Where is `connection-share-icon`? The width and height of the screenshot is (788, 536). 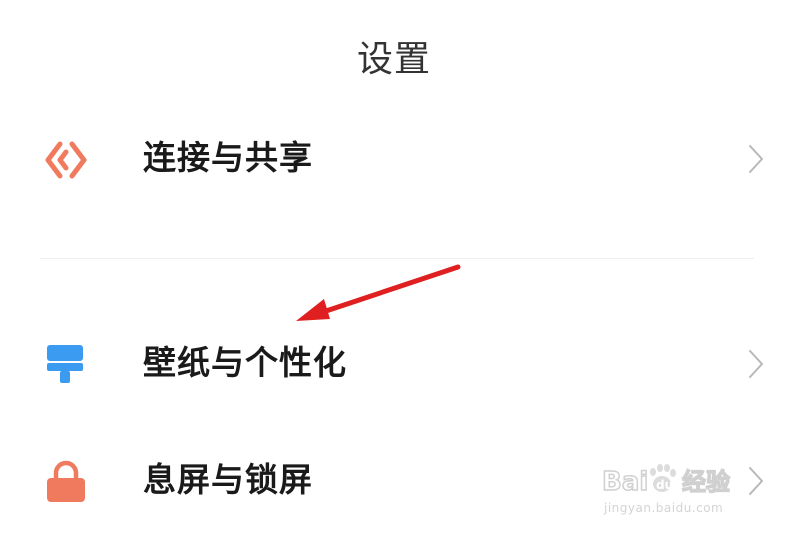 connection-share-icon is located at coordinates (66, 160).